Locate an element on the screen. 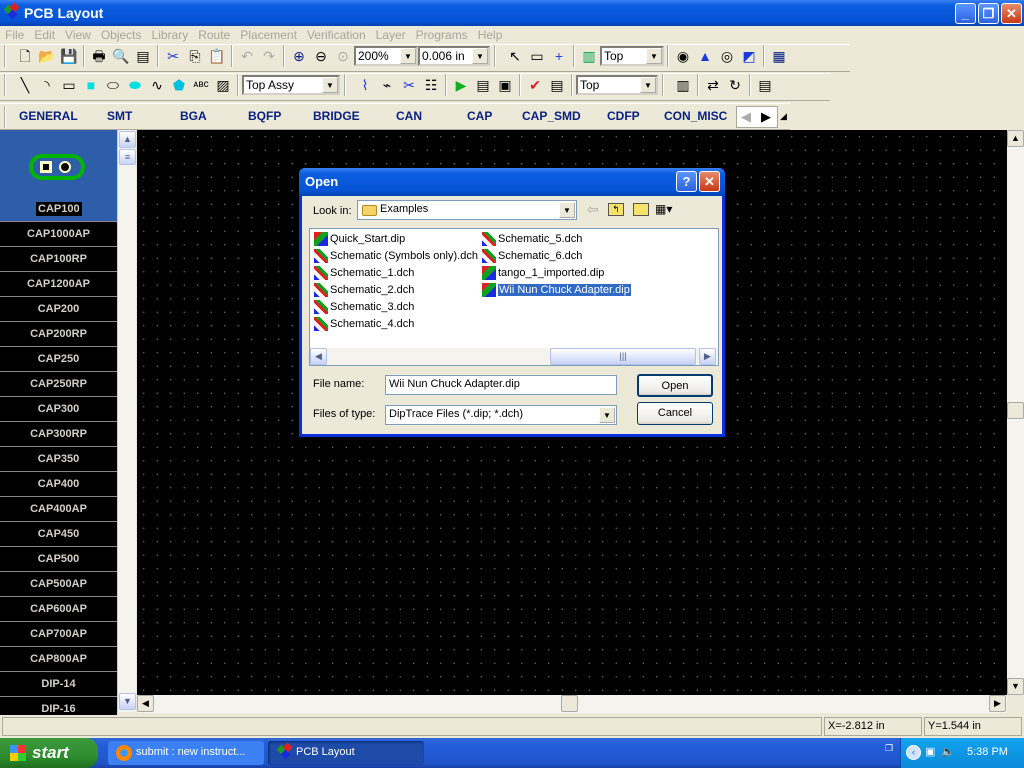 Image resolution: width=1024 pixels, height=768 pixels. assembly-layer-dropdown: Top Assy ▼ is located at coordinates (291, 85).